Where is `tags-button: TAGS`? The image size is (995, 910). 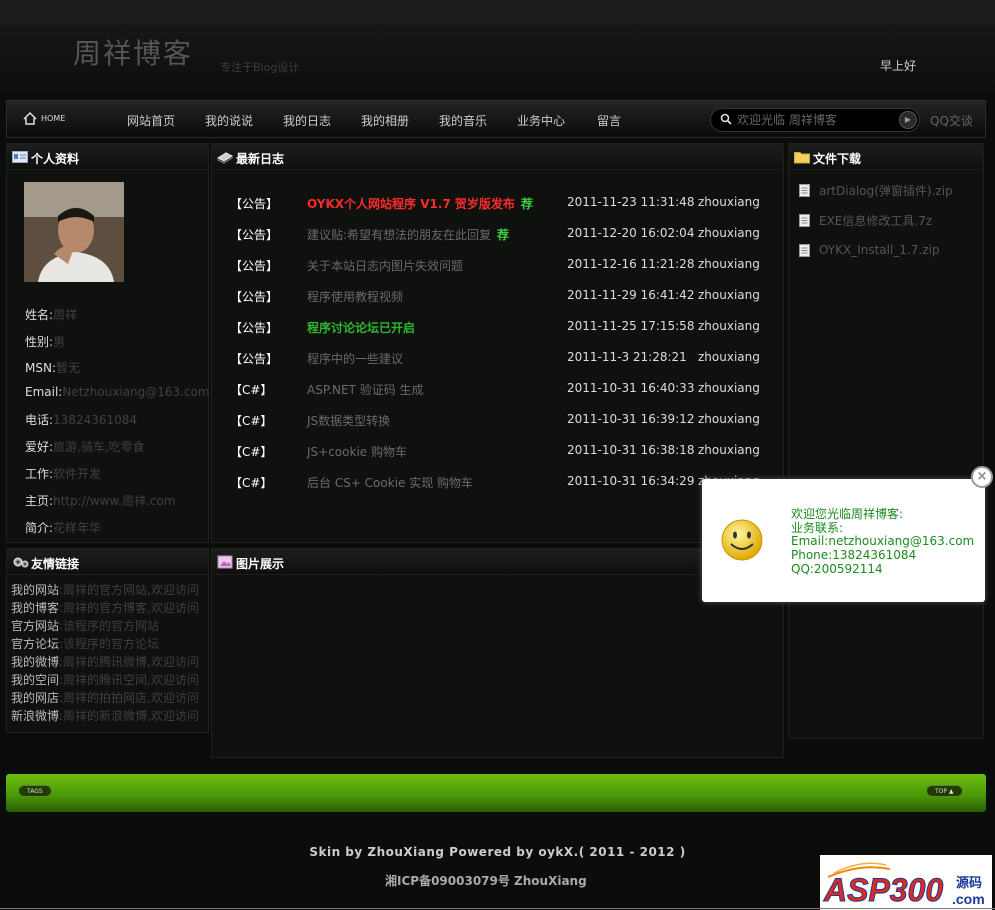
tags-button: TAGS is located at coordinates (35, 791).